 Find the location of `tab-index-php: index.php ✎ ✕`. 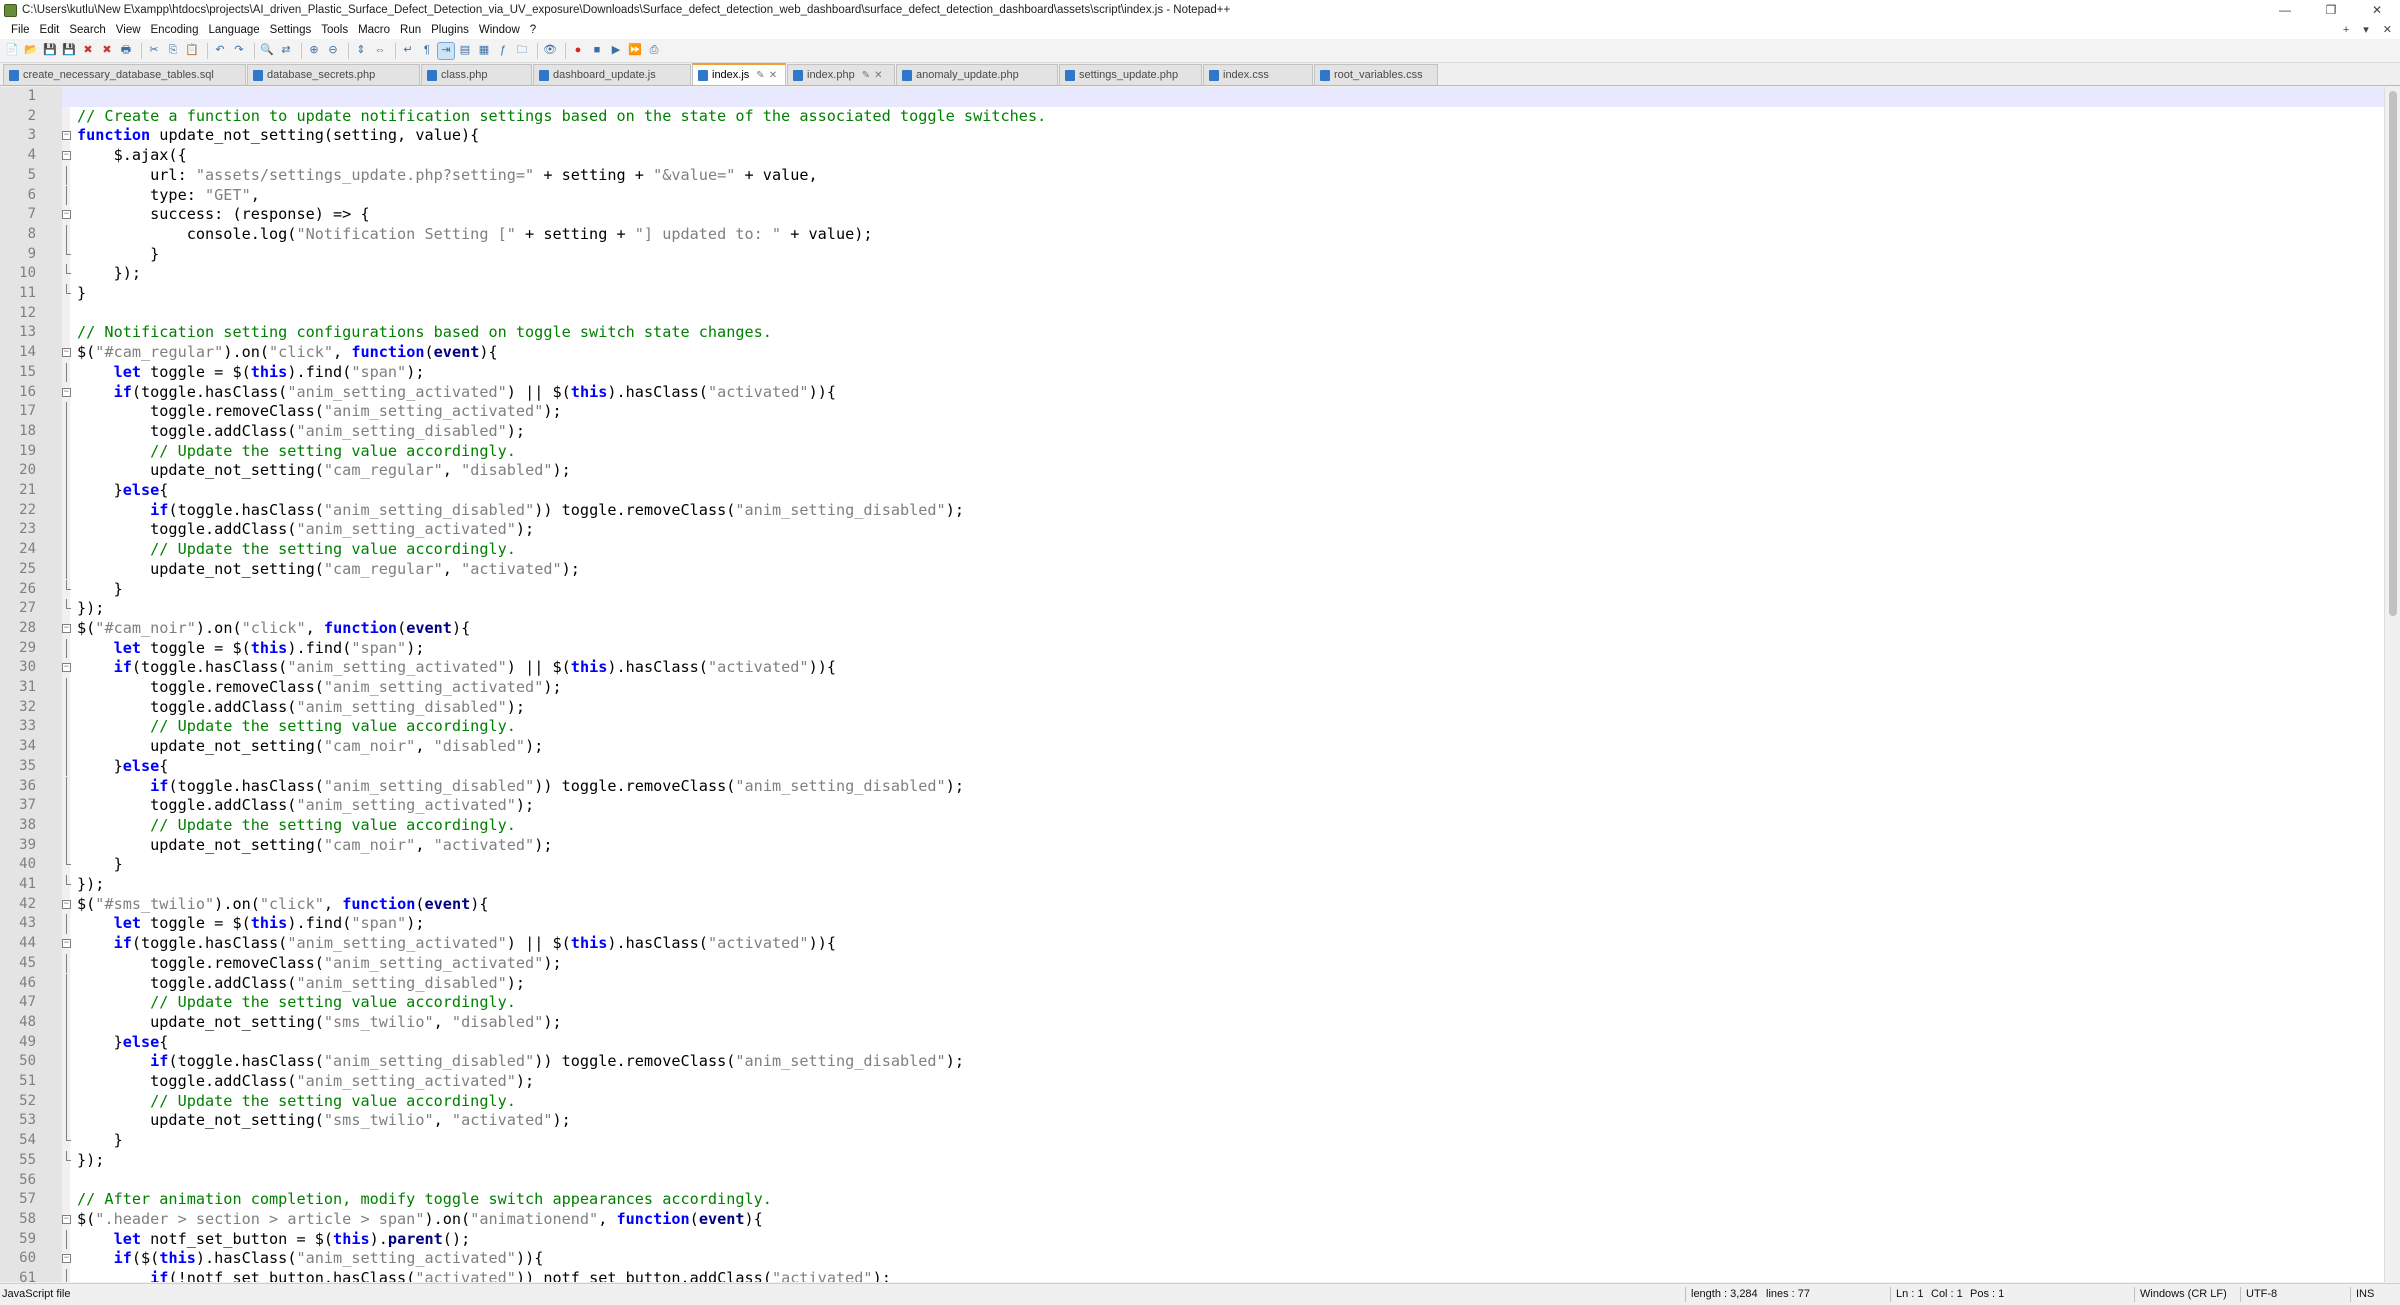

tab-index-php: index.php ✎ ✕ is located at coordinates (841, 74).